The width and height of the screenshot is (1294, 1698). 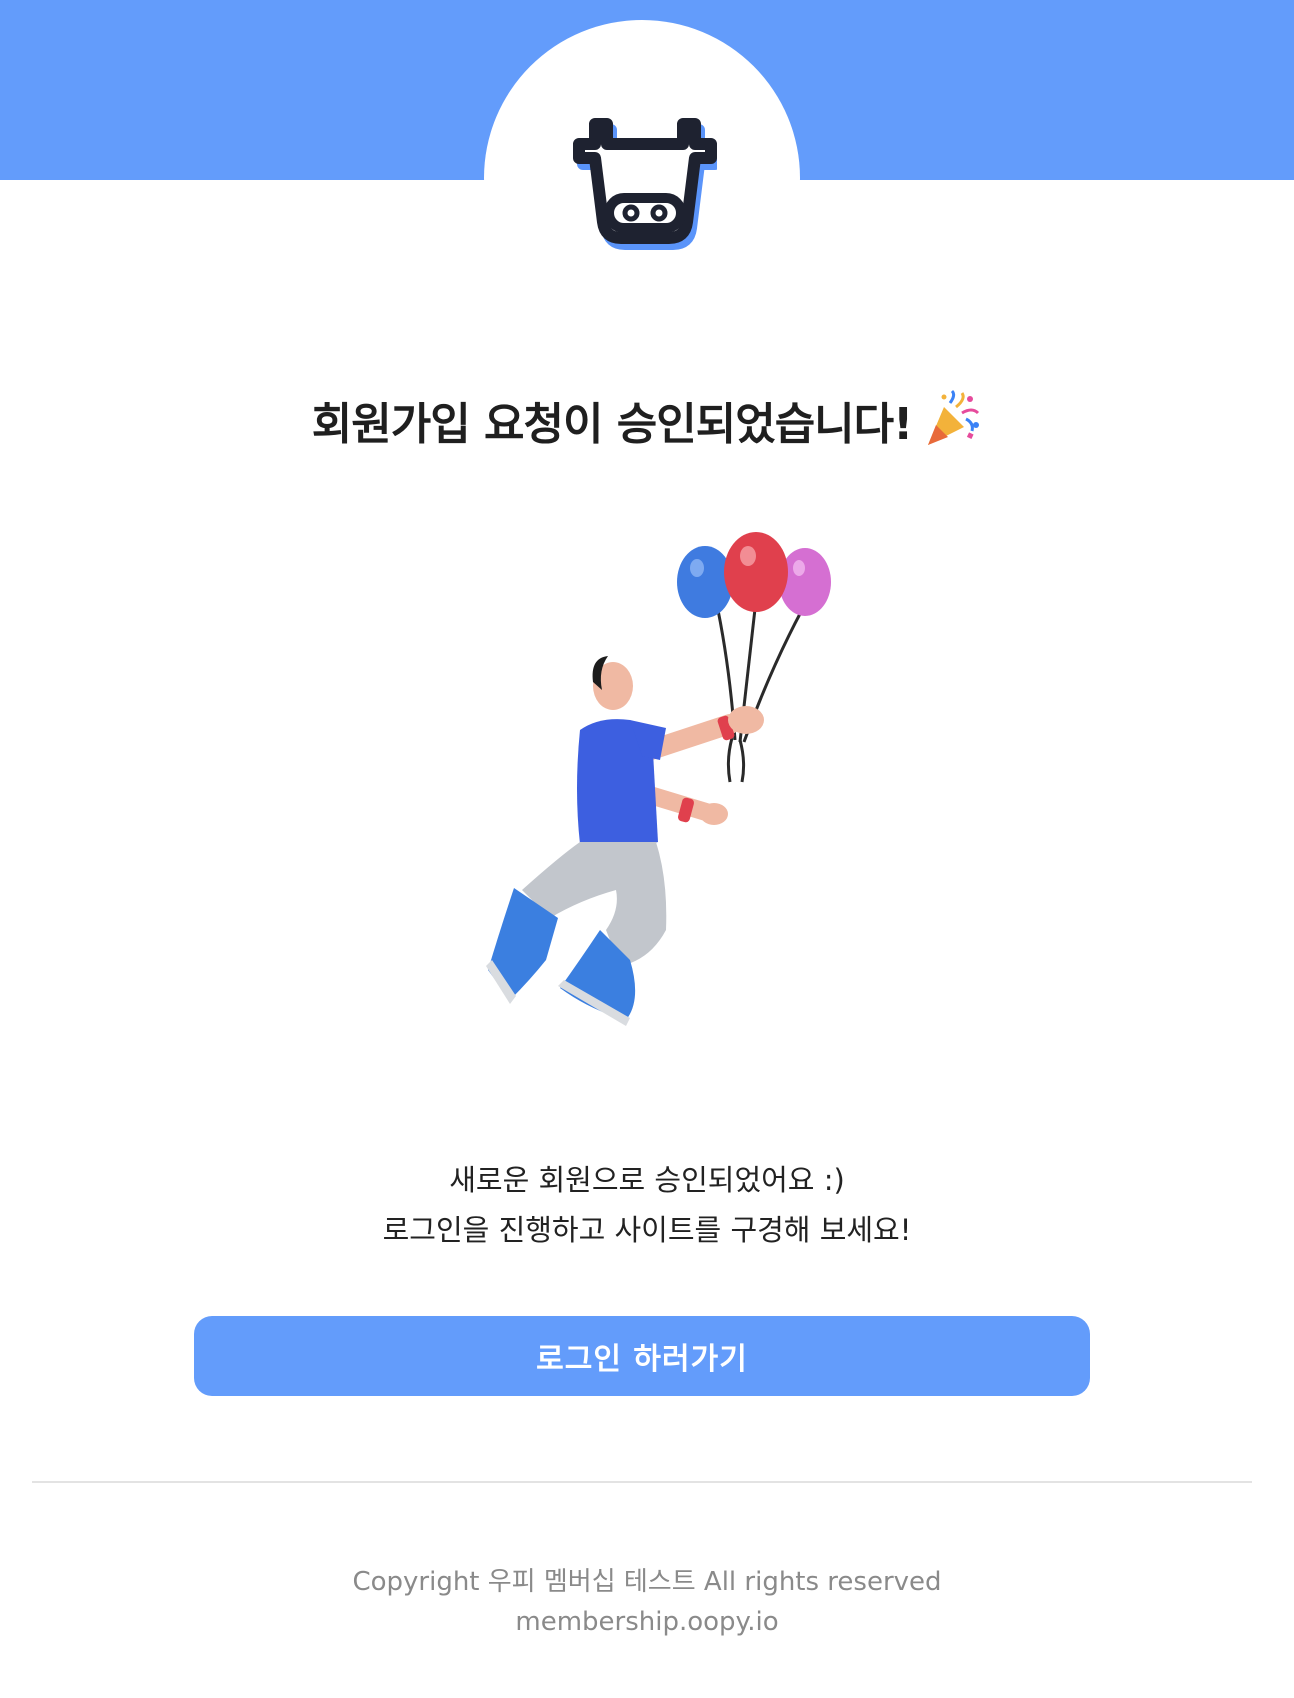 I want to click on party-popper-icon, so click(x=954, y=417).